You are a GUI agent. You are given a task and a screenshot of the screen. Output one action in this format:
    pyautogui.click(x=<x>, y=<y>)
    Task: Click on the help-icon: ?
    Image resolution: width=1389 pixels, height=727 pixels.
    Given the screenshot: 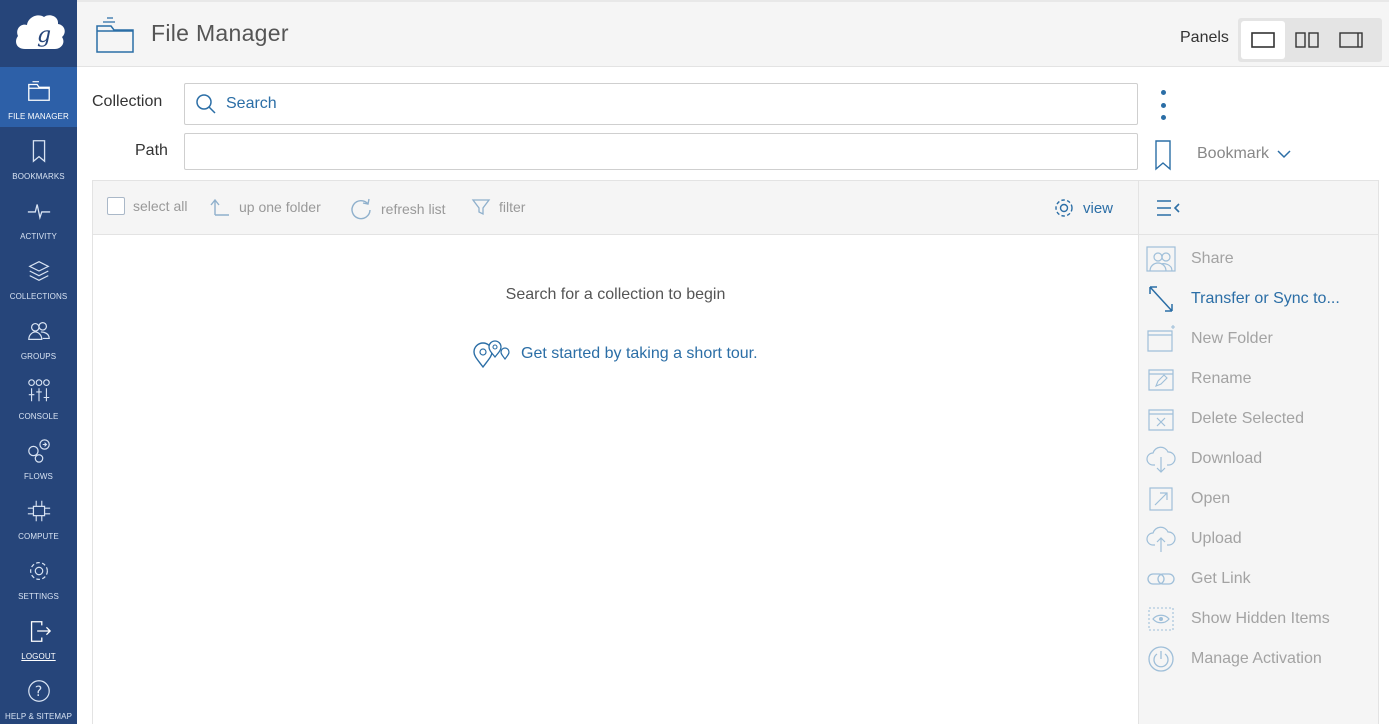 What is the action you would take?
    pyautogui.click(x=38, y=691)
    